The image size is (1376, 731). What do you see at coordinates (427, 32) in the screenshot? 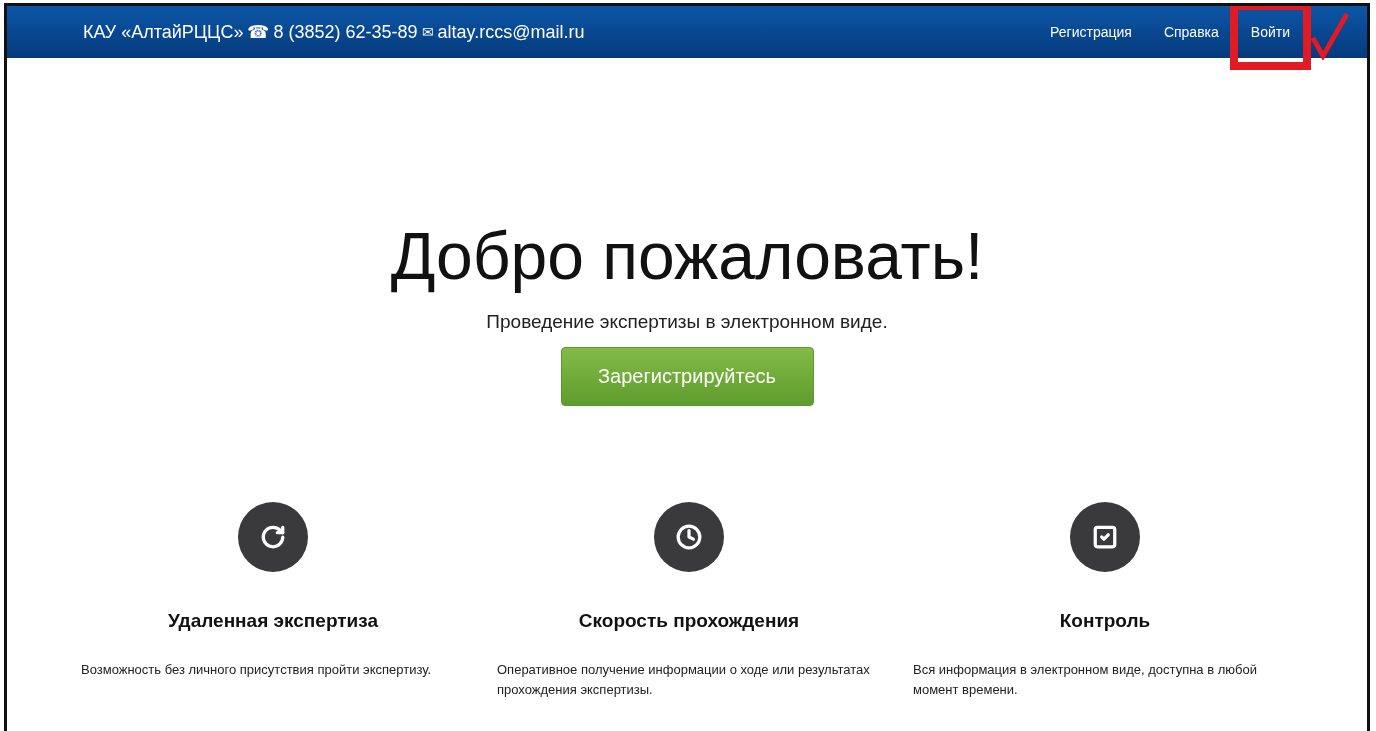
I see `mail-icon: ✉` at bounding box center [427, 32].